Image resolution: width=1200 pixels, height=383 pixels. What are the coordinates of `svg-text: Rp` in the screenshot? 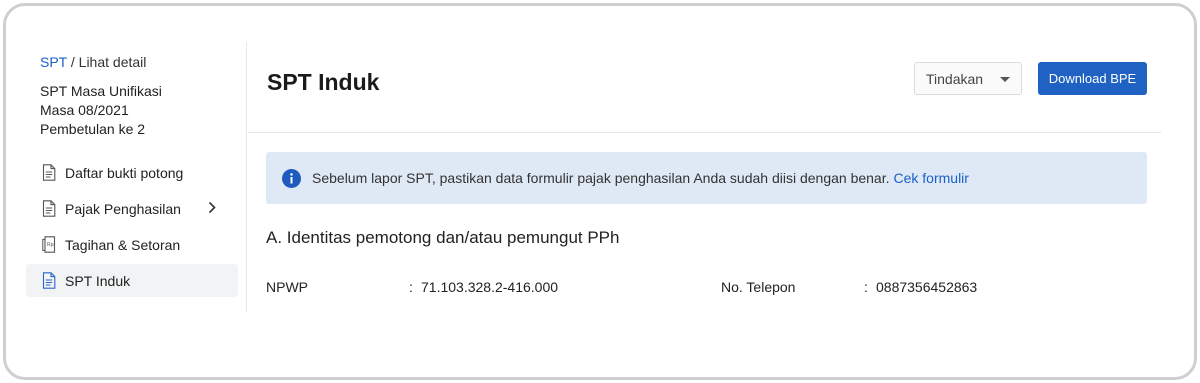 It's located at (50, 245).